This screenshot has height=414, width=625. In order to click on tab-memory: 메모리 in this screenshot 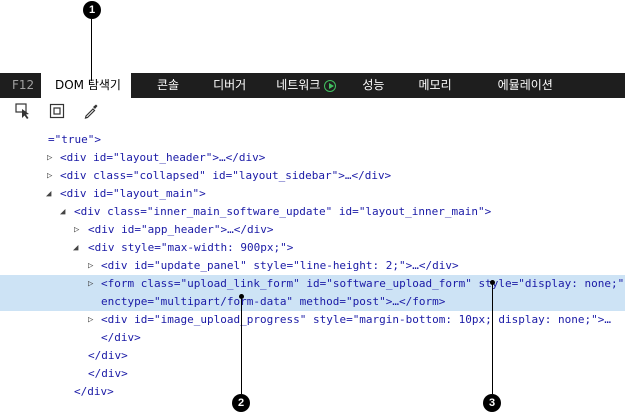, I will do `click(434, 85)`.